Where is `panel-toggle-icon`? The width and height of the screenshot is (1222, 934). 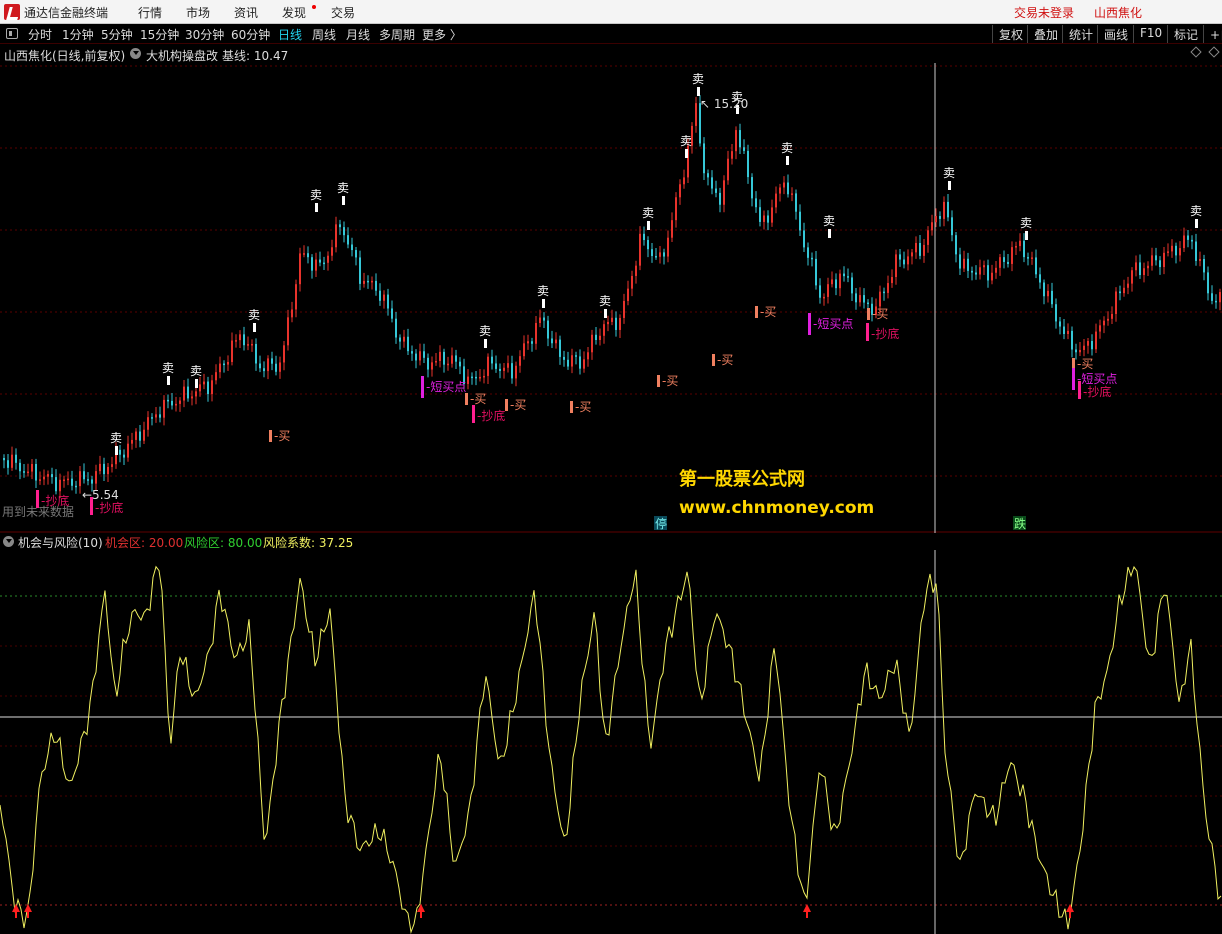
panel-toggle-icon is located at coordinates (12, 33).